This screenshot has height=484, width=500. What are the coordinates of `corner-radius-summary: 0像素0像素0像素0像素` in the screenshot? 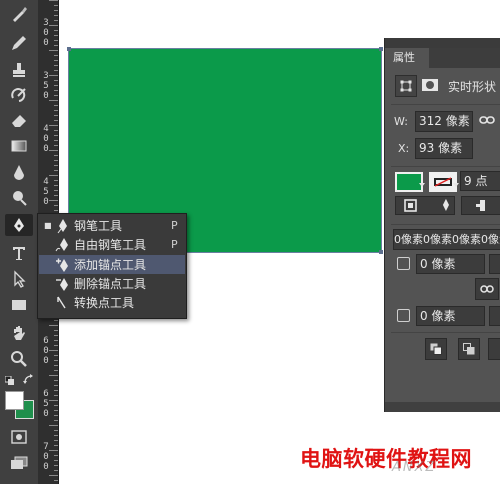 It's located at (446, 239).